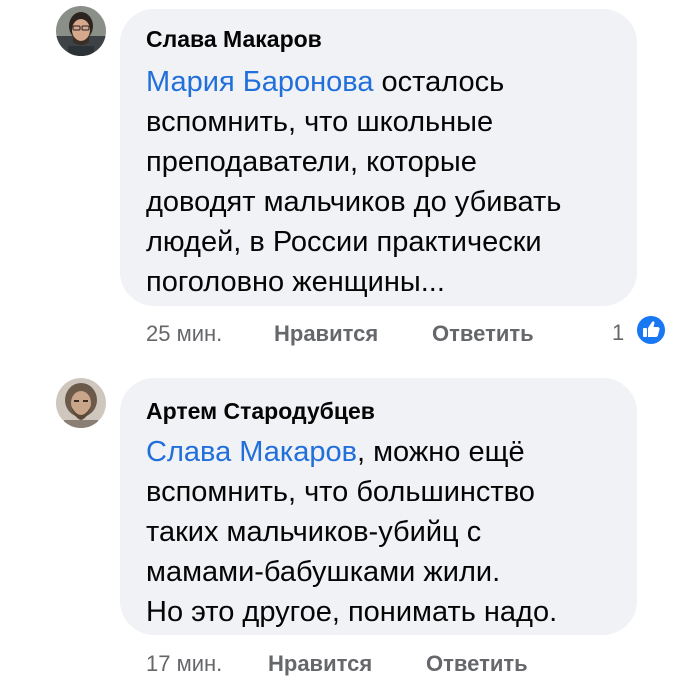  I want to click on mention-link: Мария Баронова, so click(259, 82).